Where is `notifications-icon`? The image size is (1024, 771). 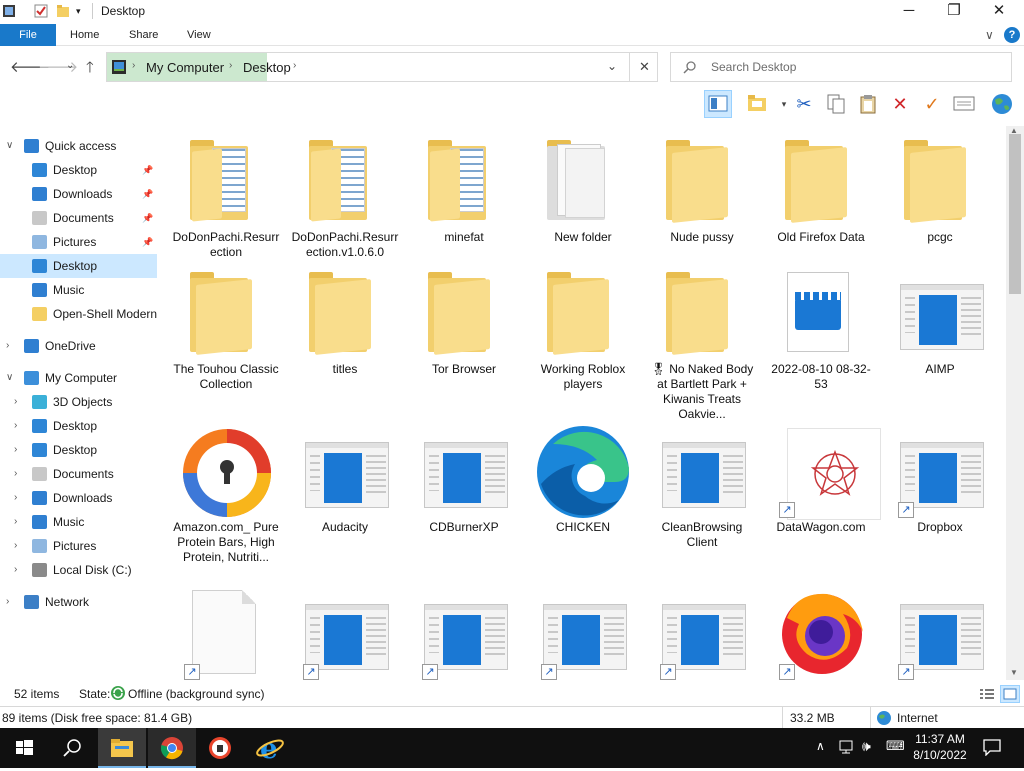 notifications-icon is located at coordinates (992, 747).